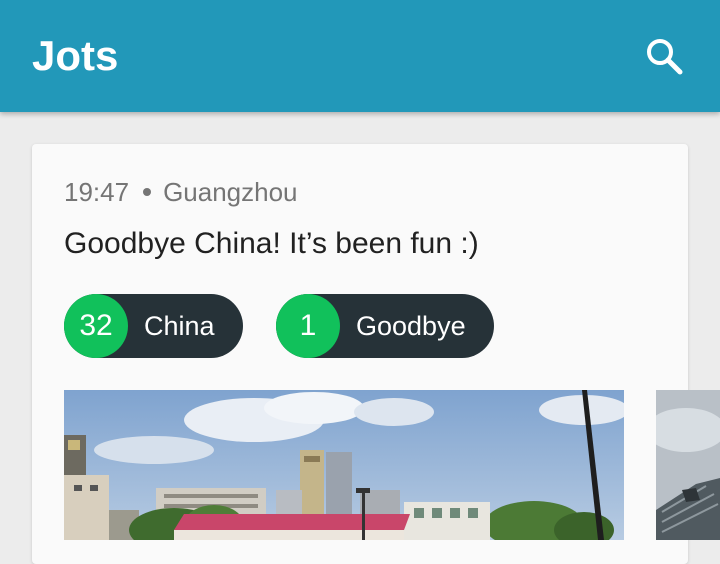 The height and width of the screenshot is (564, 720). I want to click on search-icon, so click(665, 57).